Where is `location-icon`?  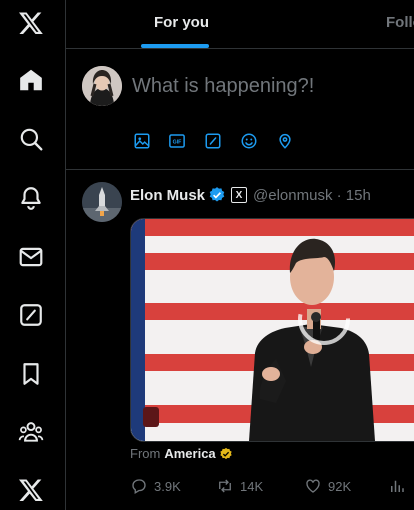 location-icon is located at coordinates (285, 141).